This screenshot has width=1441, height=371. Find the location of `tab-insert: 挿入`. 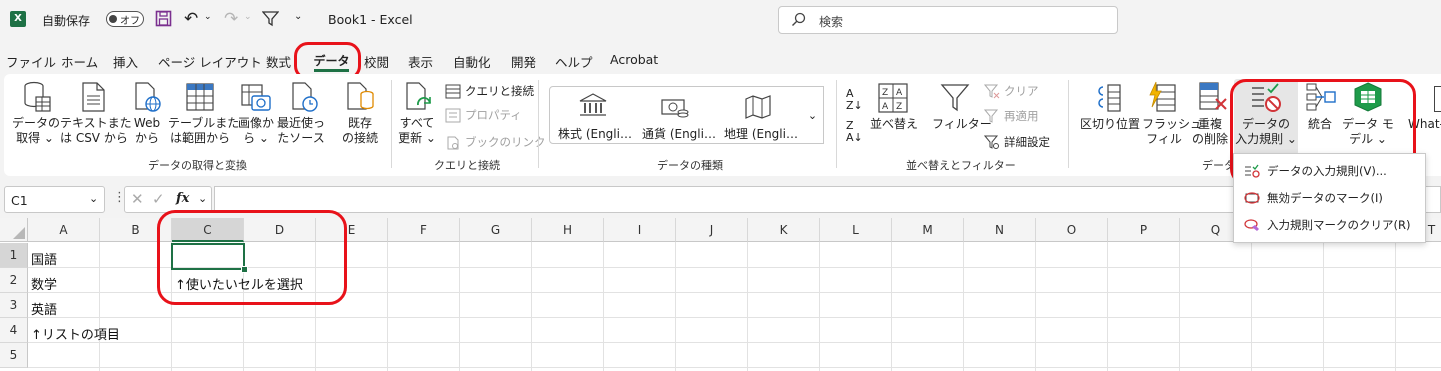

tab-insert: 挿入 is located at coordinates (125, 61).